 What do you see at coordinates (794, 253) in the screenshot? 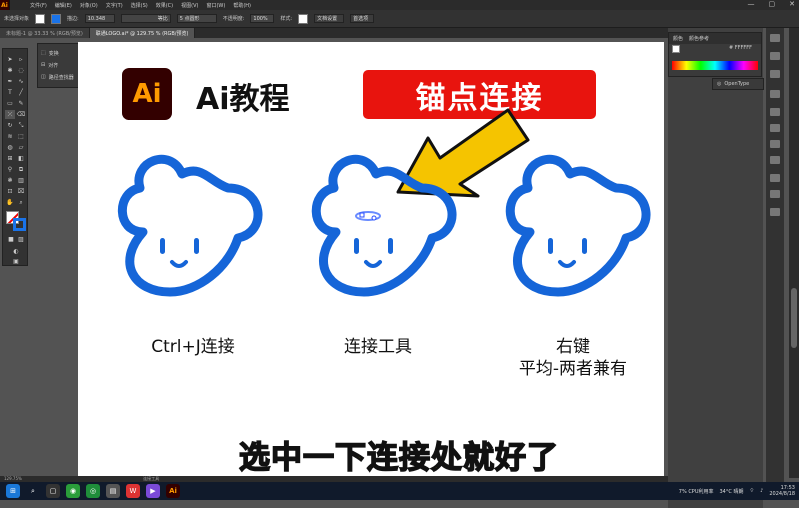
I see `vertical-scrollbar` at bounding box center [794, 253].